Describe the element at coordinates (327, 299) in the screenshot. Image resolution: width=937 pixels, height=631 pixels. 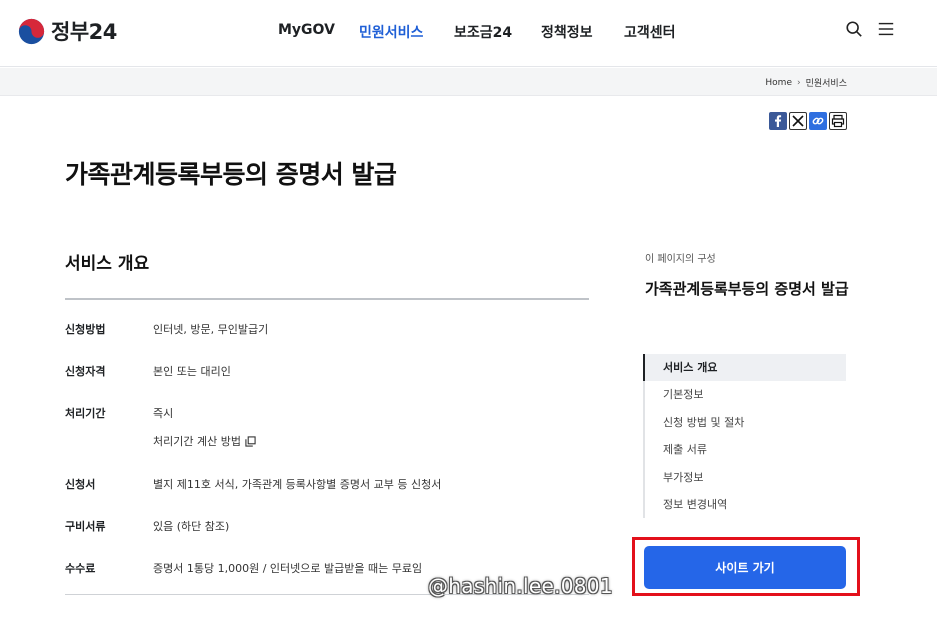
I see `section-divider` at that location.